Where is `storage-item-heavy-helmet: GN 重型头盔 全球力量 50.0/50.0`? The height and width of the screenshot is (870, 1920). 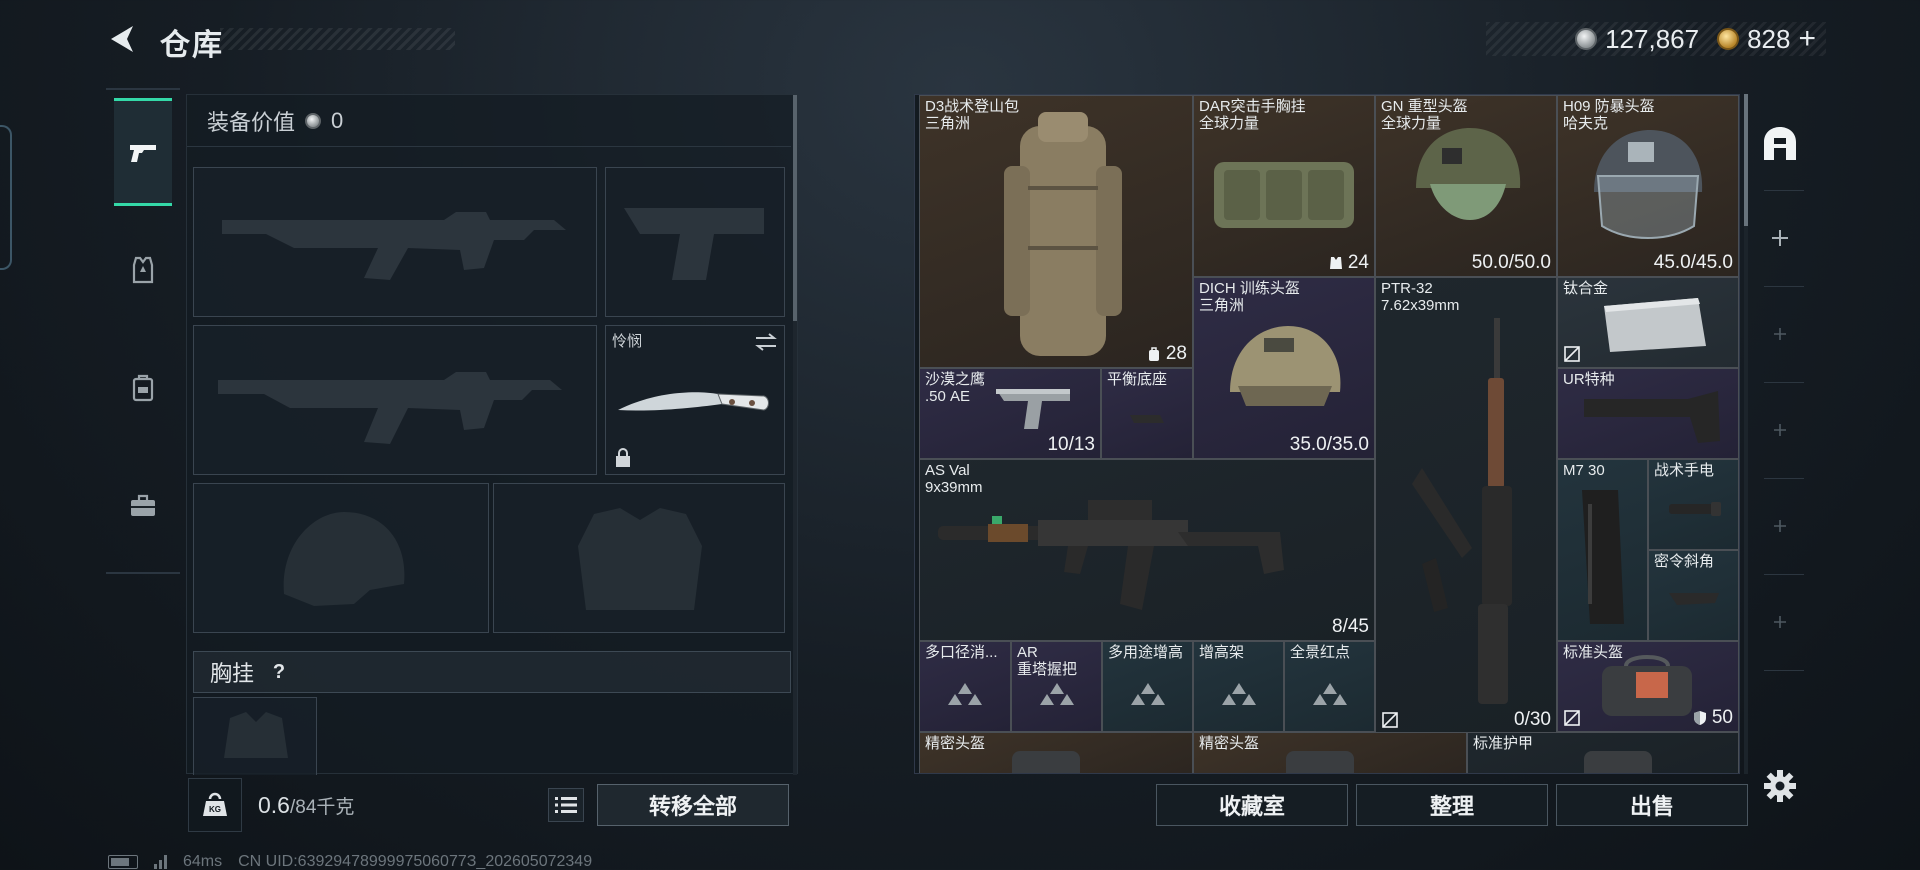 storage-item-heavy-helmet: GN 重型头盔 全球力量 50.0/50.0 is located at coordinates (1466, 186).